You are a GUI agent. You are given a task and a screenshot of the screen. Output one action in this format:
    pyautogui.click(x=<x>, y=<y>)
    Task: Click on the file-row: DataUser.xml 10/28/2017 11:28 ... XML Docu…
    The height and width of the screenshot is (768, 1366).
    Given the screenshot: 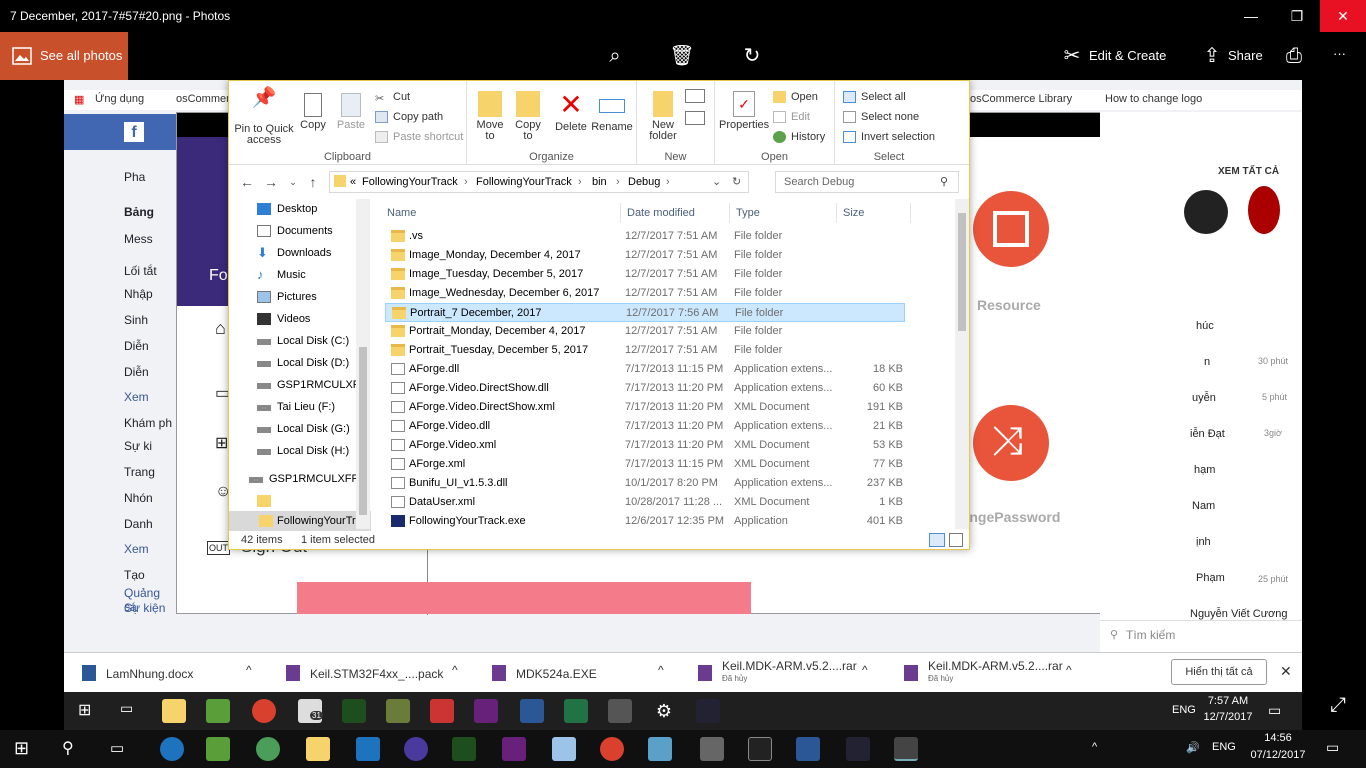 What is the action you would take?
    pyautogui.click(x=645, y=502)
    